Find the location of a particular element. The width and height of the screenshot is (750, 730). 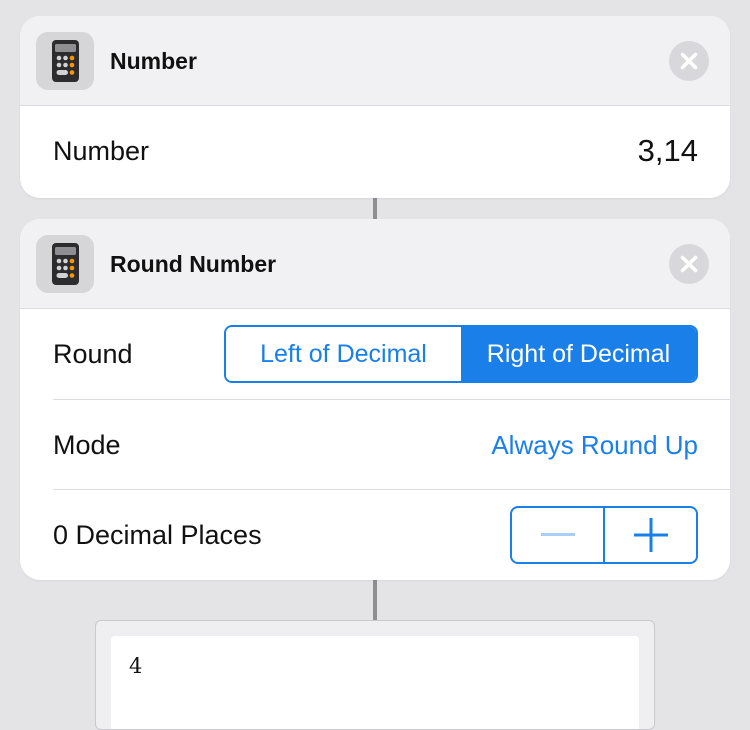

segment-left-of-decimal: Left of Decimal is located at coordinates (343, 354).